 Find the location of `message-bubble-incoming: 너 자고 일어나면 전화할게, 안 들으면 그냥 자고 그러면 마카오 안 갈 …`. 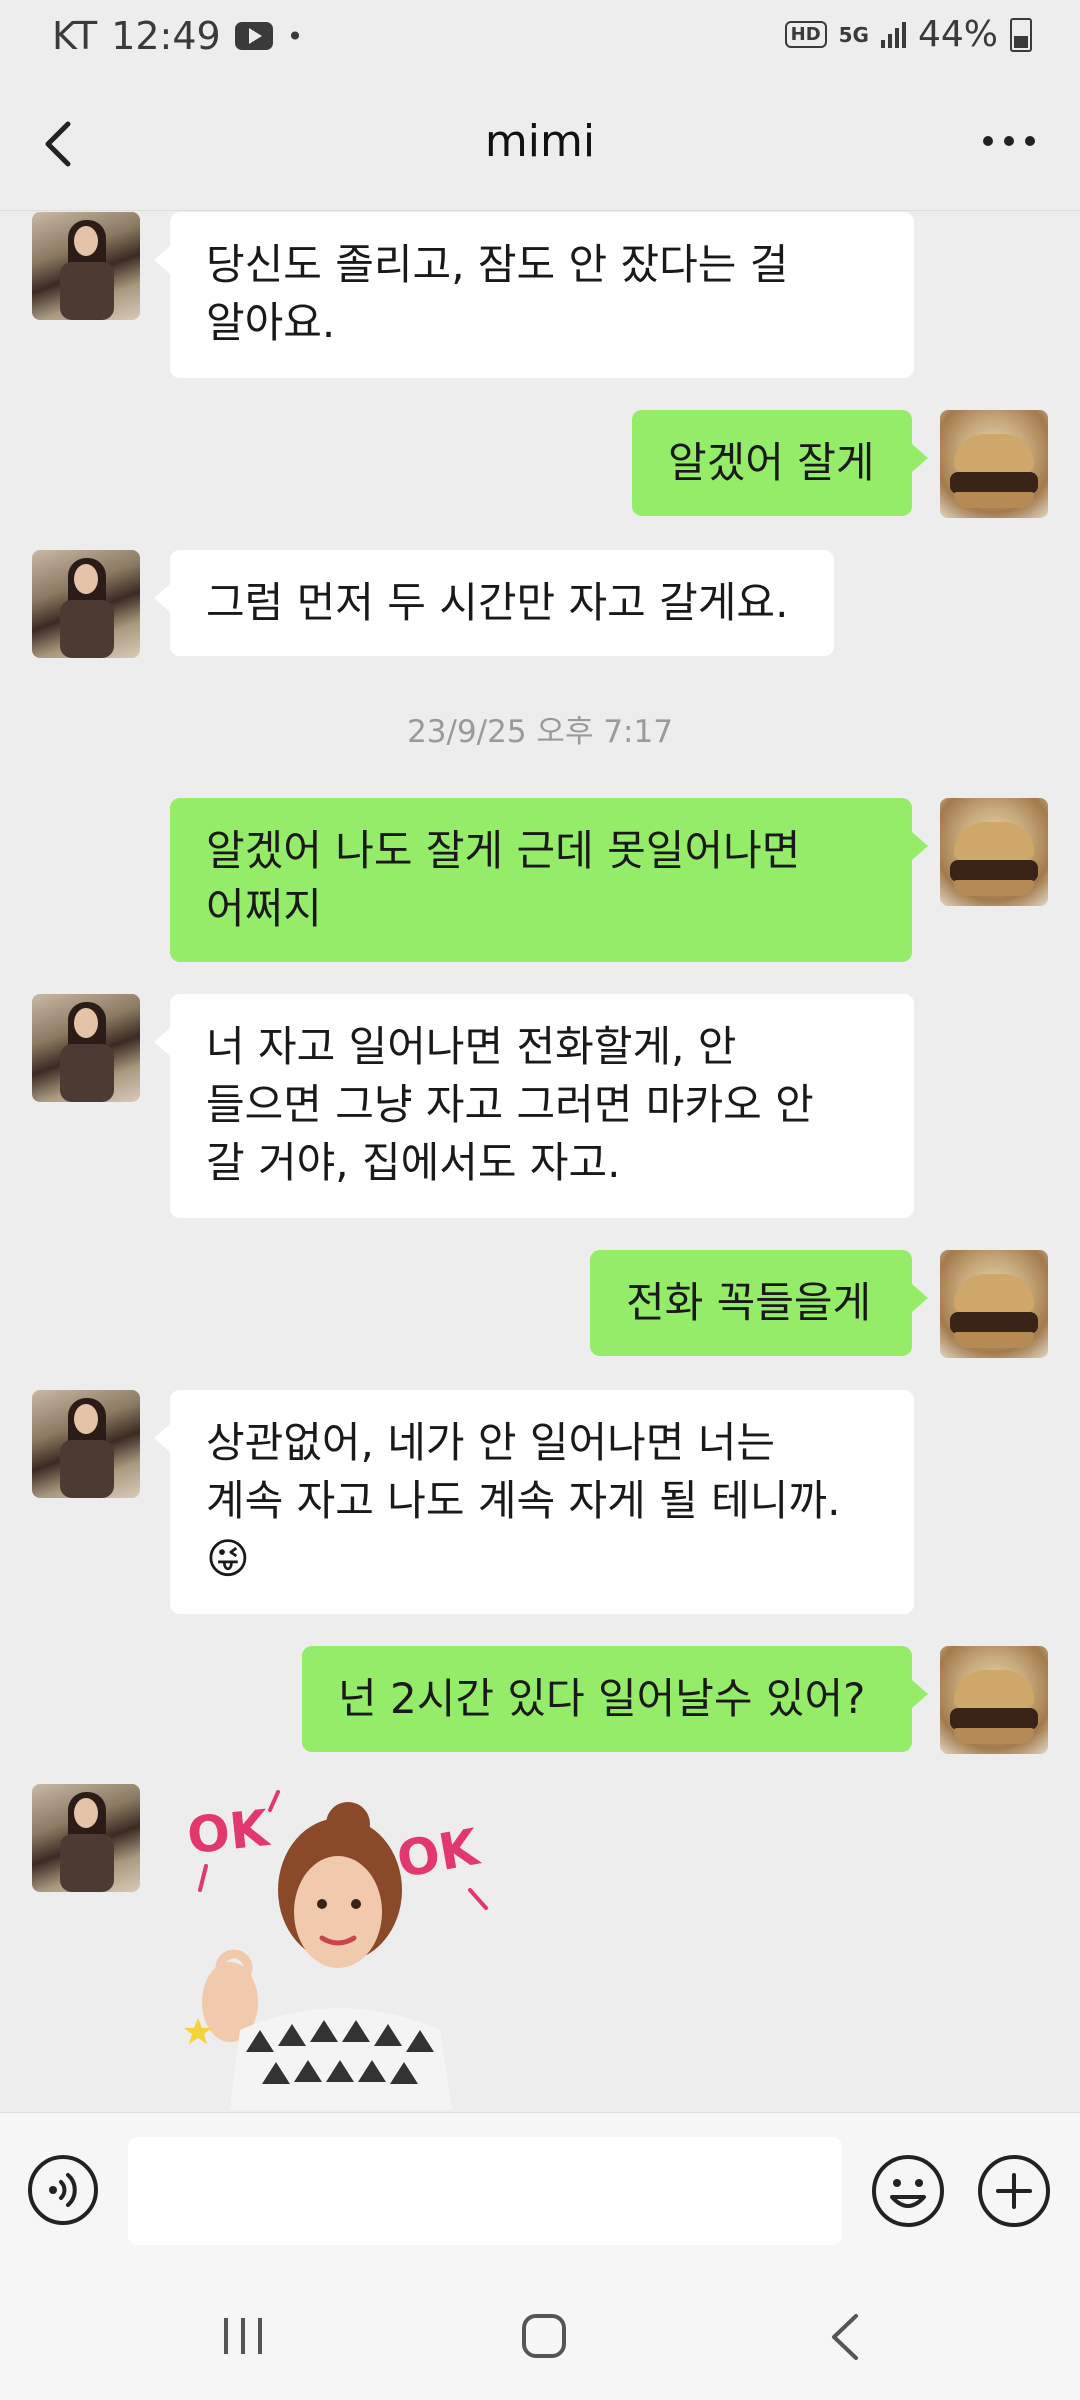

message-bubble-incoming: 너 자고 일어나면 전화할게, 안 들으면 그냥 자고 그러면 마카오 안 갈 … is located at coordinates (534, 1106).